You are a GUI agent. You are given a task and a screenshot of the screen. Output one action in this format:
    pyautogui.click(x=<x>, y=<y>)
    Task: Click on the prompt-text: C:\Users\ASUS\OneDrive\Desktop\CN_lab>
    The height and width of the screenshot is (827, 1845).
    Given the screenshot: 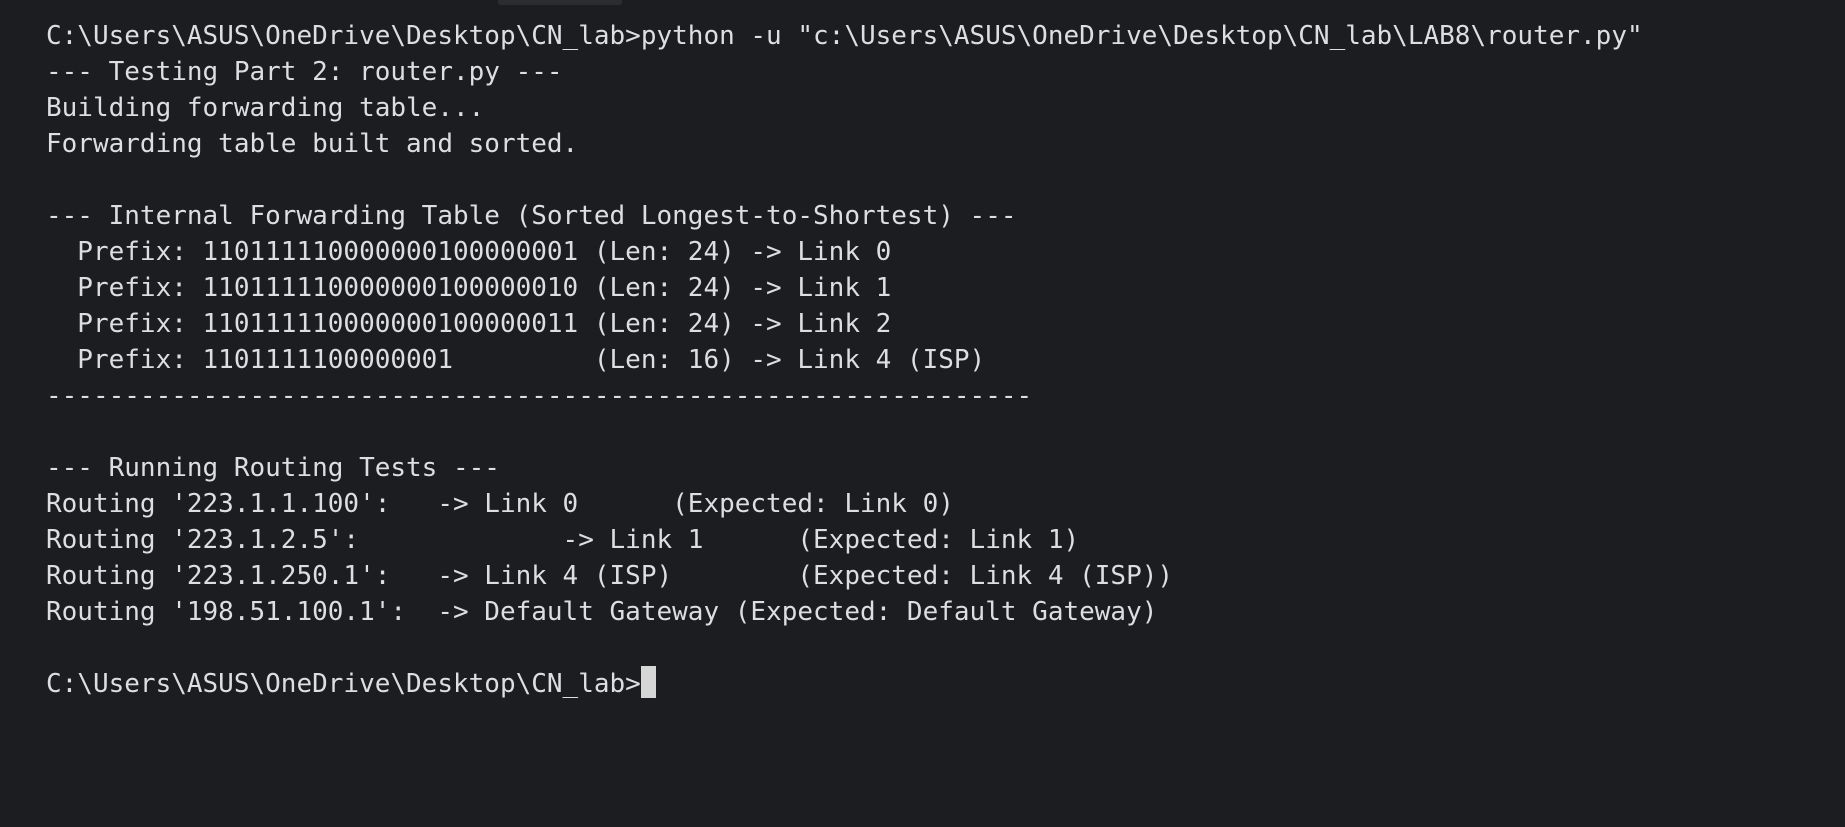 What is the action you would take?
    pyautogui.click(x=343, y=684)
    